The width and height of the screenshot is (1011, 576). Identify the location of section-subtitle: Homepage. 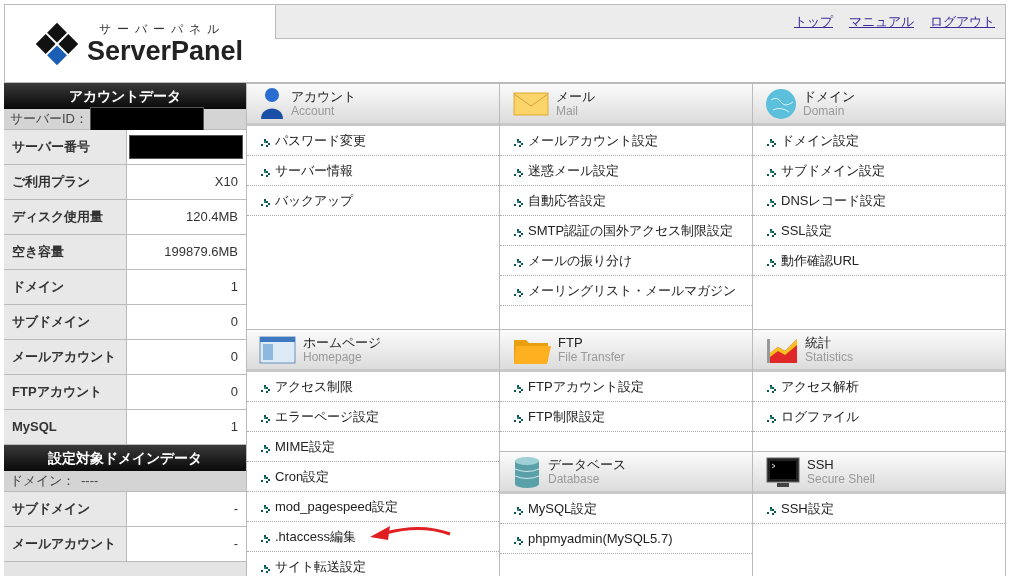
(333, 356).